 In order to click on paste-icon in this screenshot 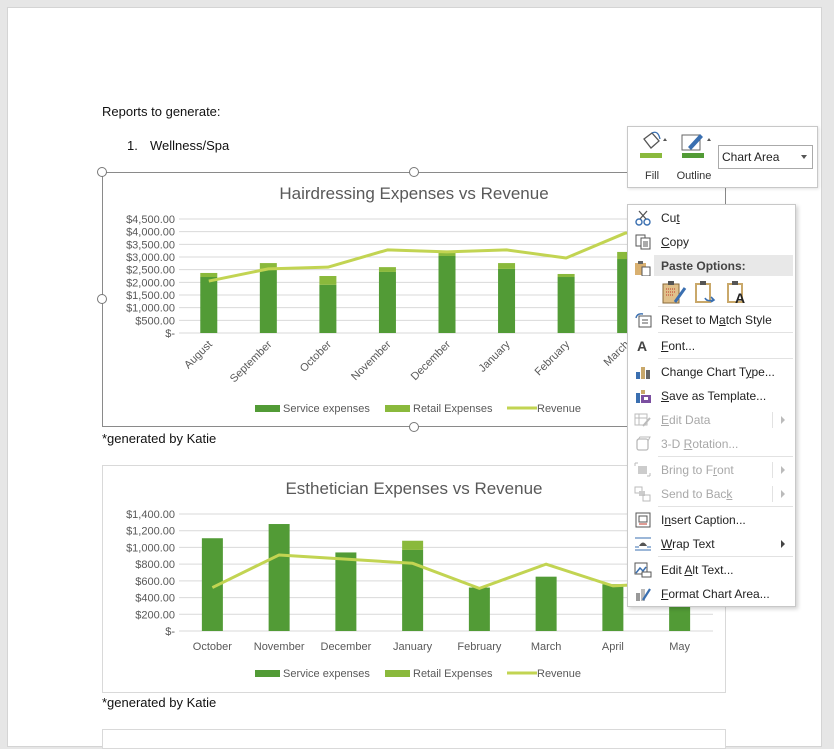, I will do `click(643, 268)`.